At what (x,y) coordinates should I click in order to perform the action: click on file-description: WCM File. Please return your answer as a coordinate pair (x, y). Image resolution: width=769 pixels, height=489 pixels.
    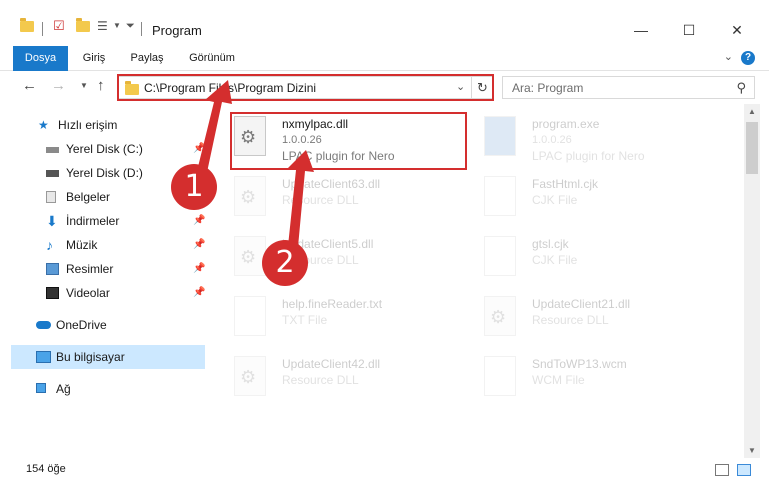
    Looking at the image, I should click on (558, 380).